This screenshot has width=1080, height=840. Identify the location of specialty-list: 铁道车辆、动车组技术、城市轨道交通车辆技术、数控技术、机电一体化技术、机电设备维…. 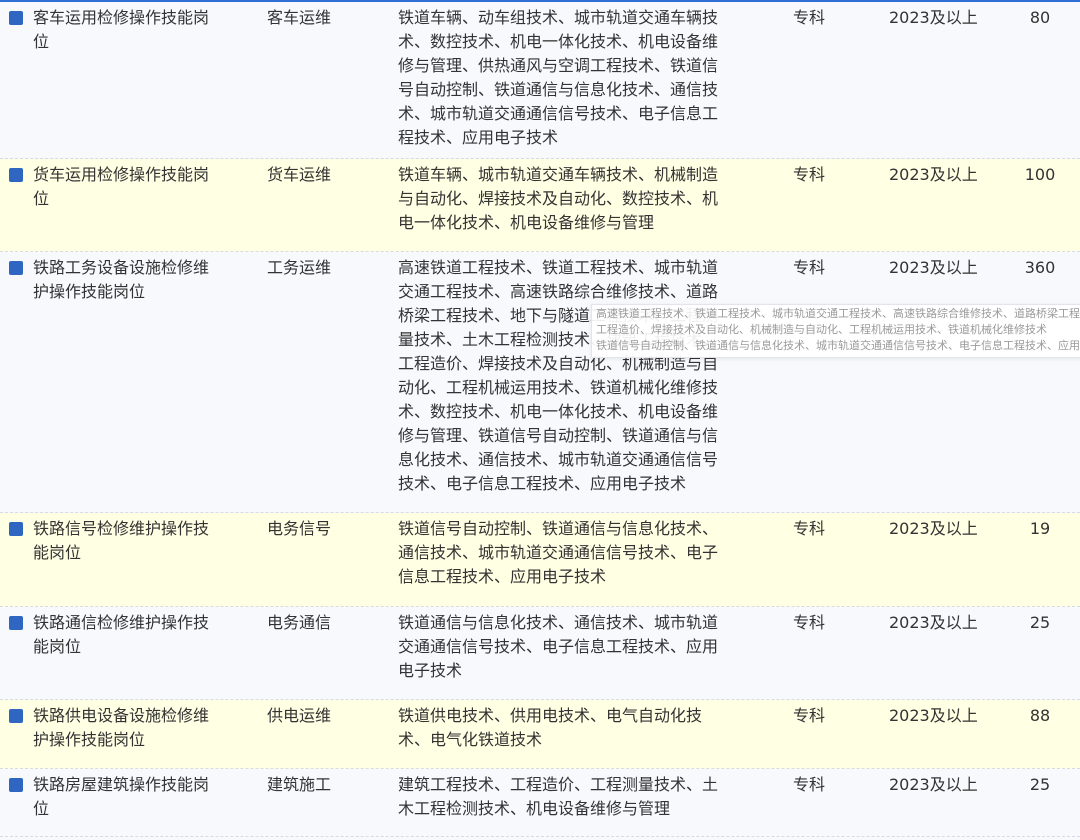
(558, 77).